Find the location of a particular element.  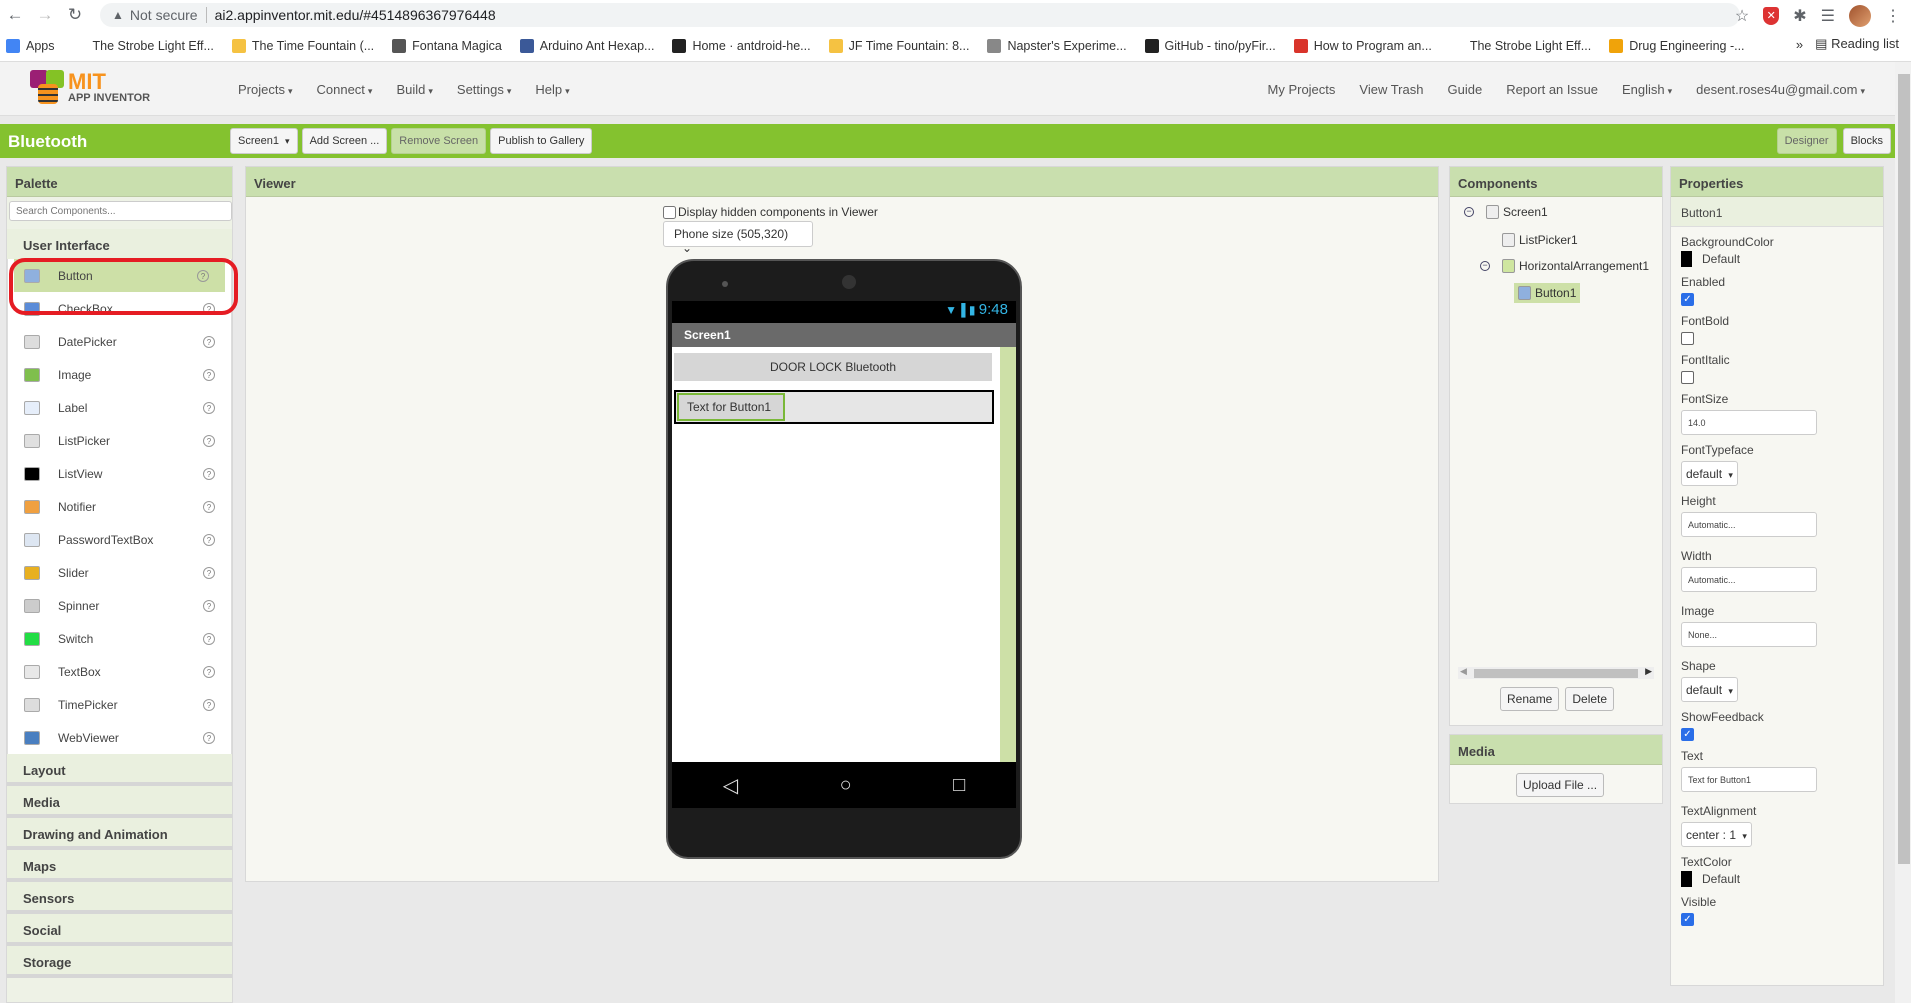

tree-node-listpicker1: ListPicker1 is located at coordinates (1540, 240).